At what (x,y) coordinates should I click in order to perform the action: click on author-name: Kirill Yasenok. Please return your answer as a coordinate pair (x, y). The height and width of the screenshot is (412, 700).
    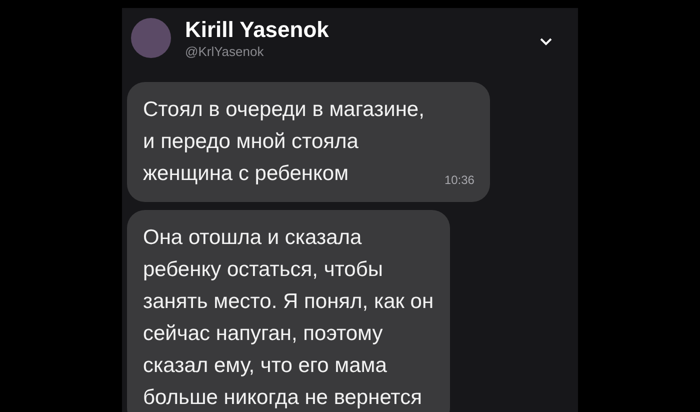
    Looking at the image, I should click on (257, 30).